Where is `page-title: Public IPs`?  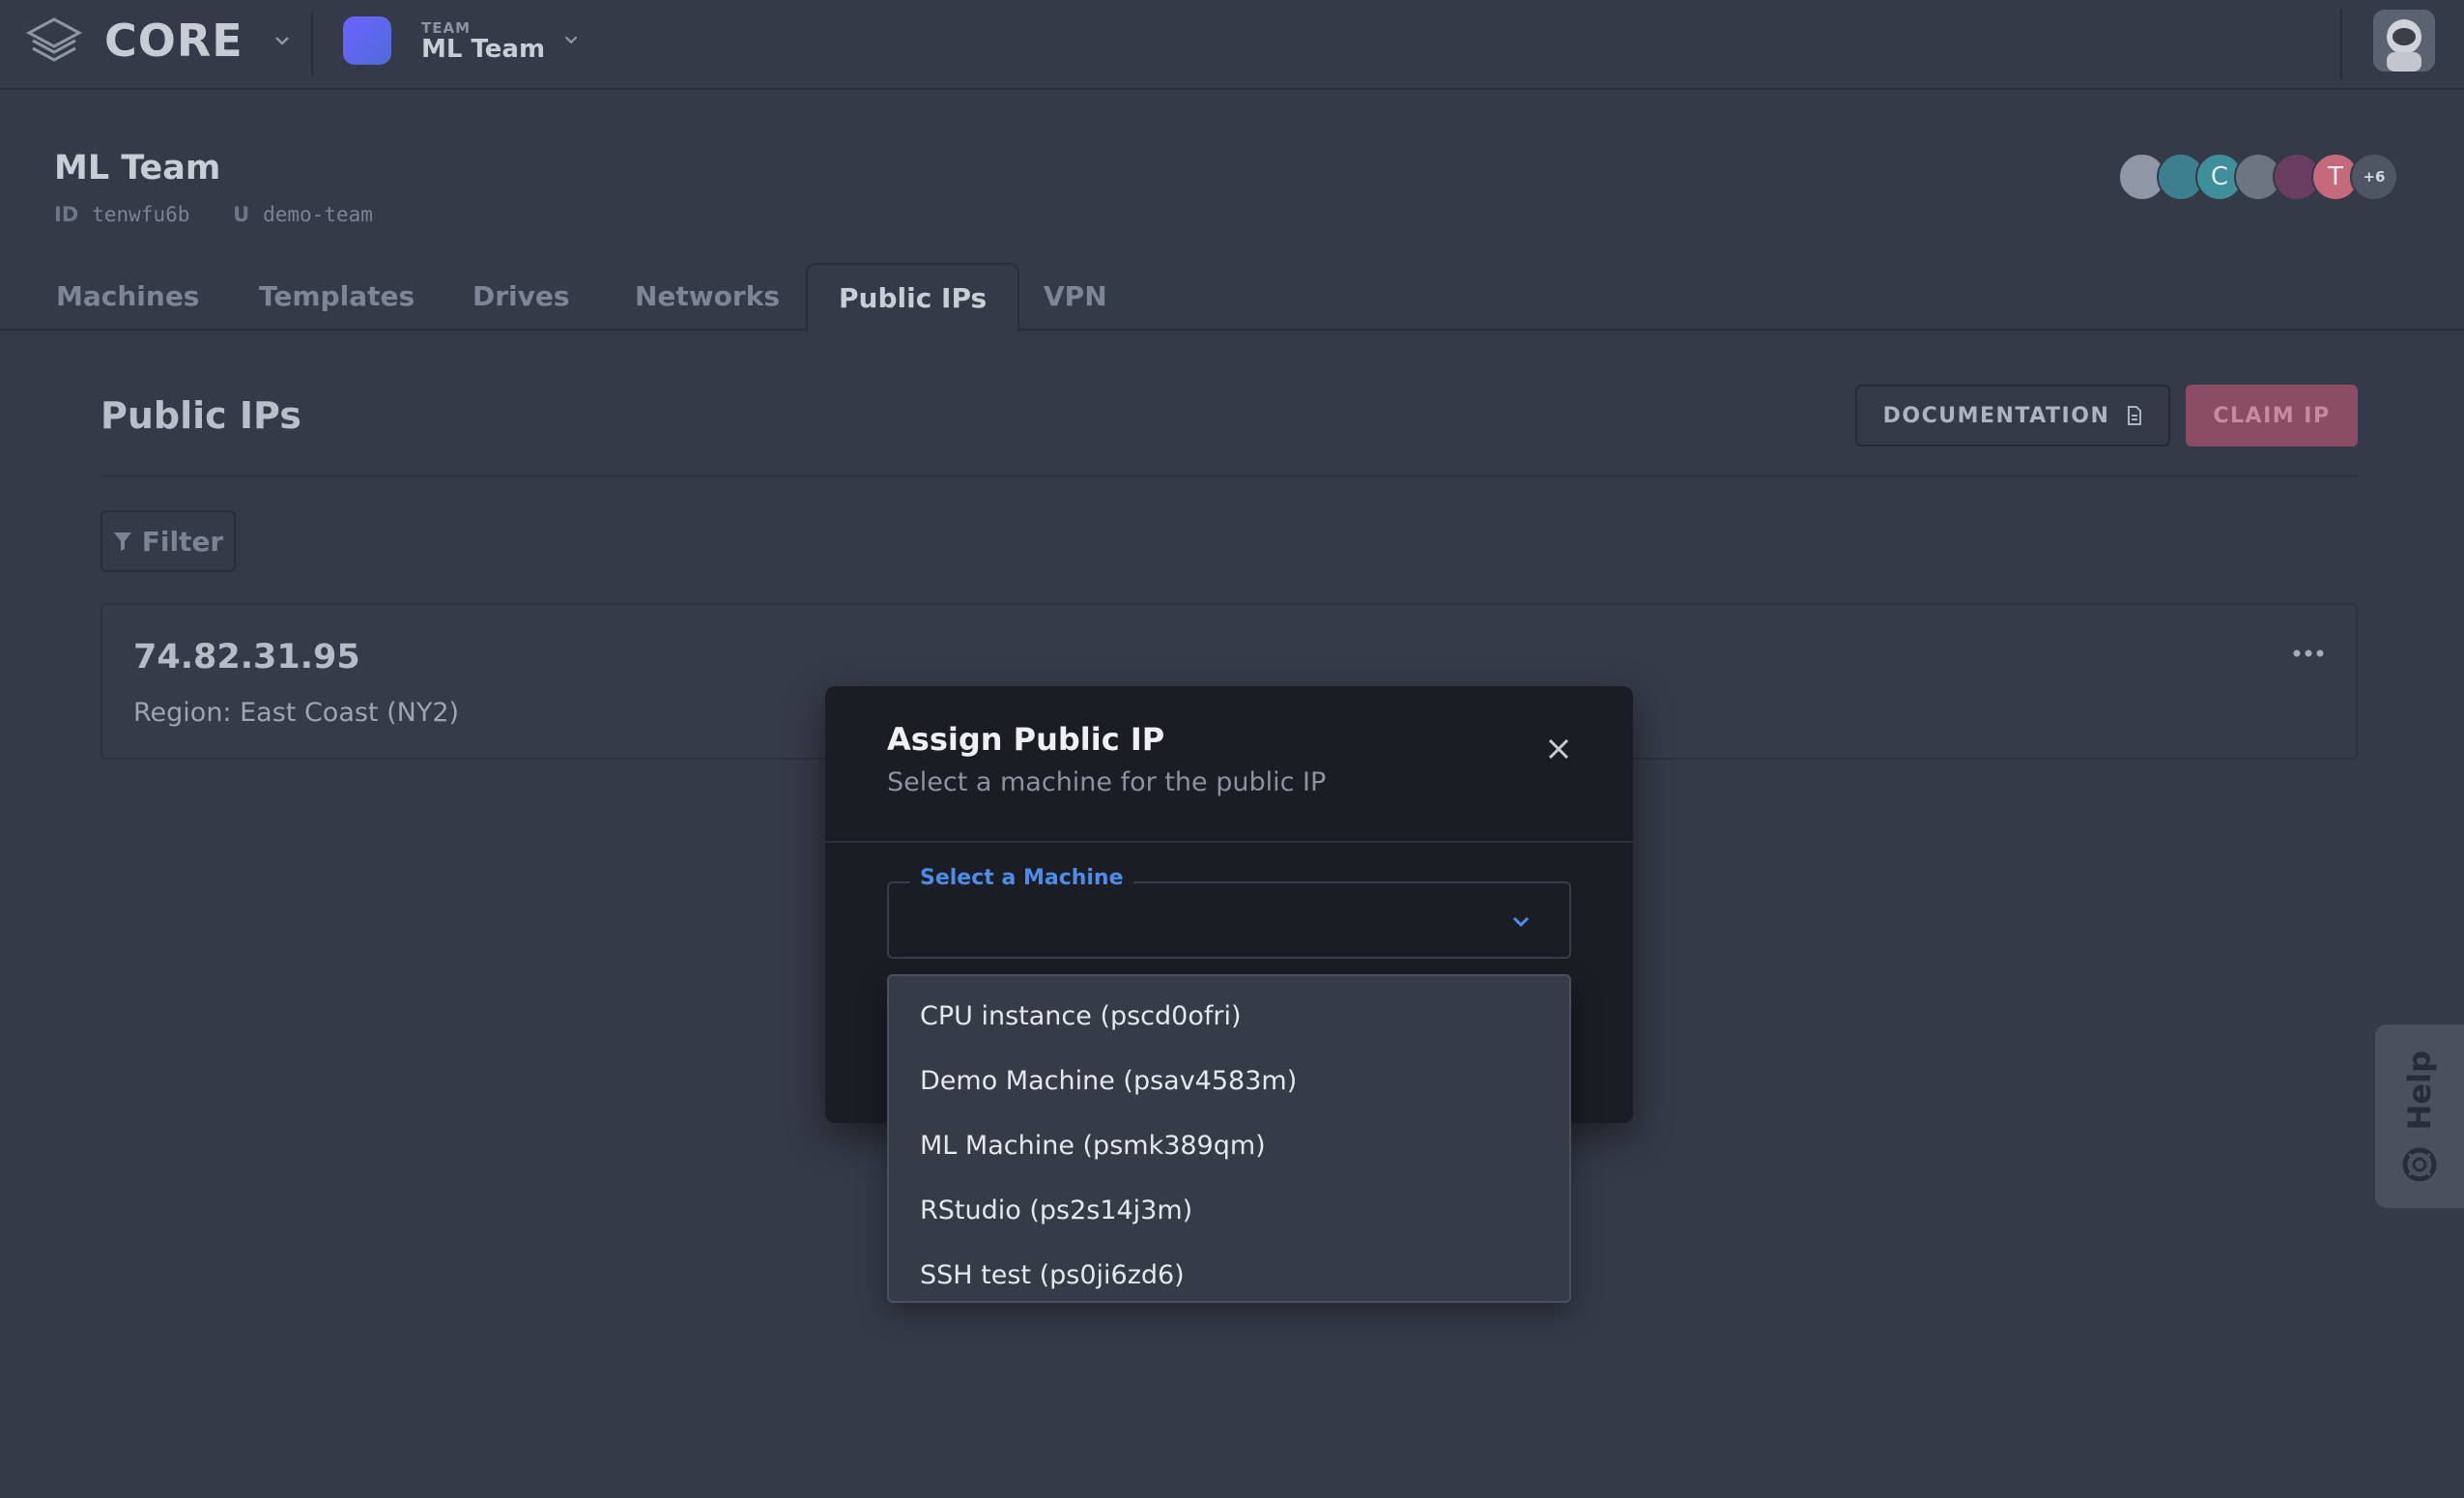
page-title: Public IPs is located at coordinates (200, 415).